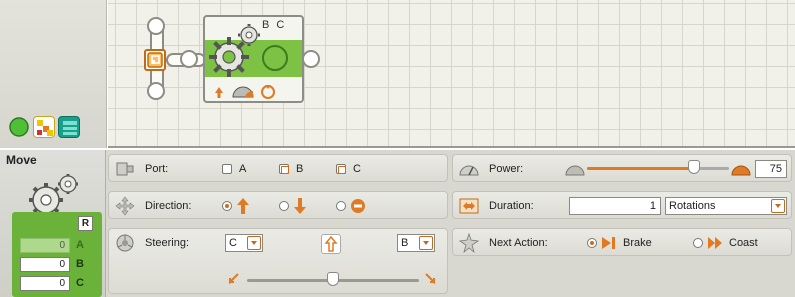  Describe the element at coordinates (189, 59) in the screenshot. I see `sequence-wire-port` at that location.